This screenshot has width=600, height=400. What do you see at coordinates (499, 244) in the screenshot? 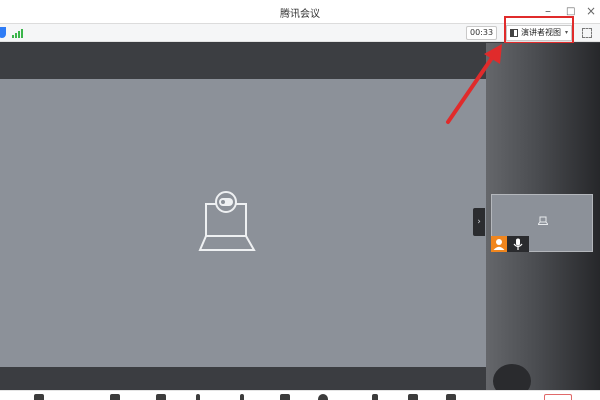
I see `user-icon` at bounding box center [499, 244].